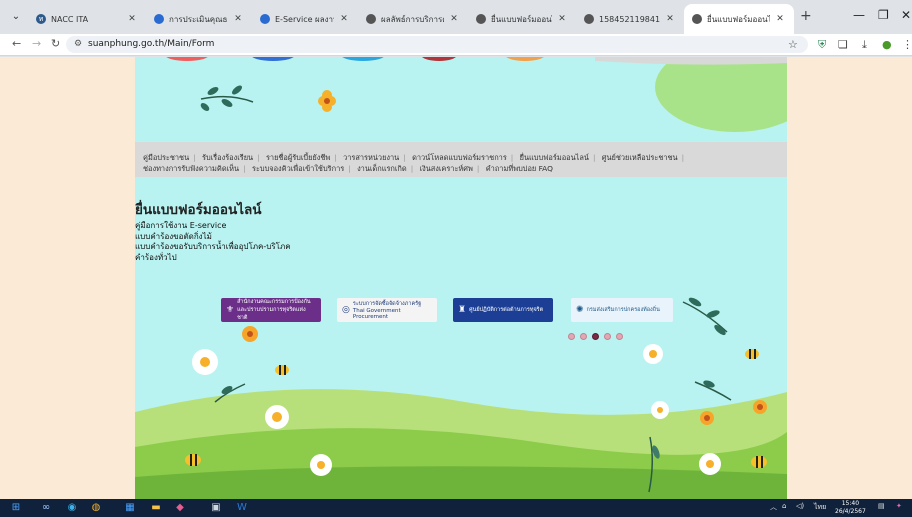 This screenshot has width=912, height=517. I want to click on forward-icon: →, so click(36, 43).